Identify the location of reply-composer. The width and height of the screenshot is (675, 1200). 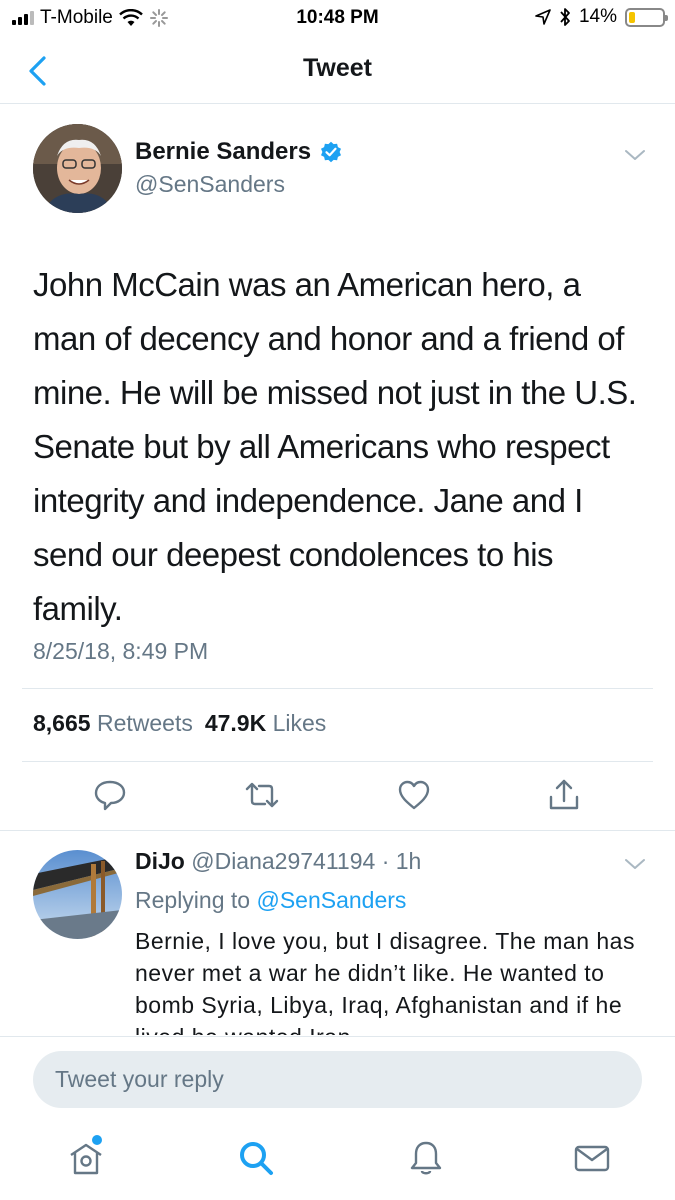
(337, 1078).